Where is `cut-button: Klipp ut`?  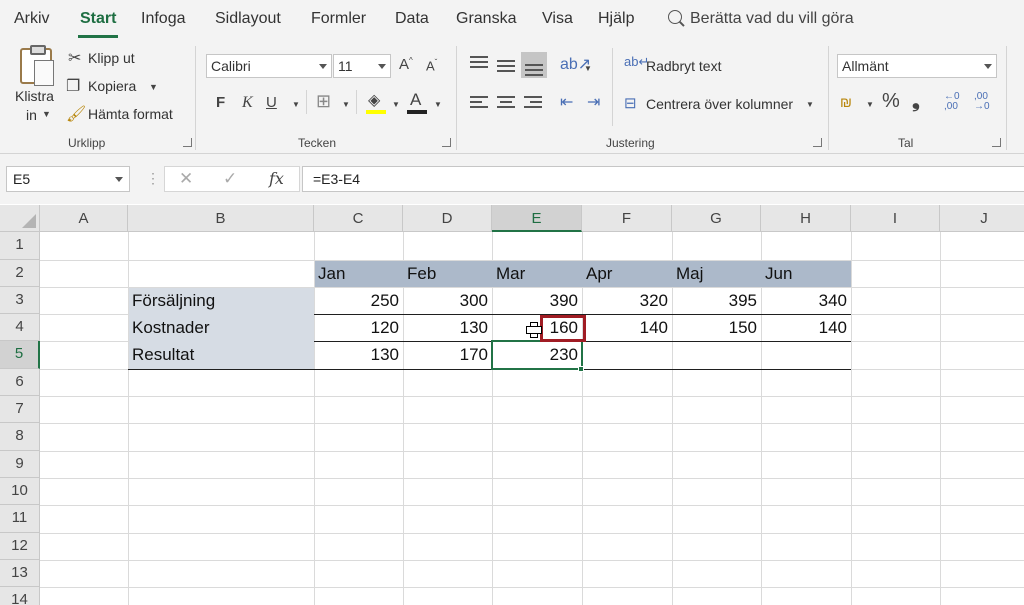
cut-button: Klipp ut is located at coordinates (111, 58).